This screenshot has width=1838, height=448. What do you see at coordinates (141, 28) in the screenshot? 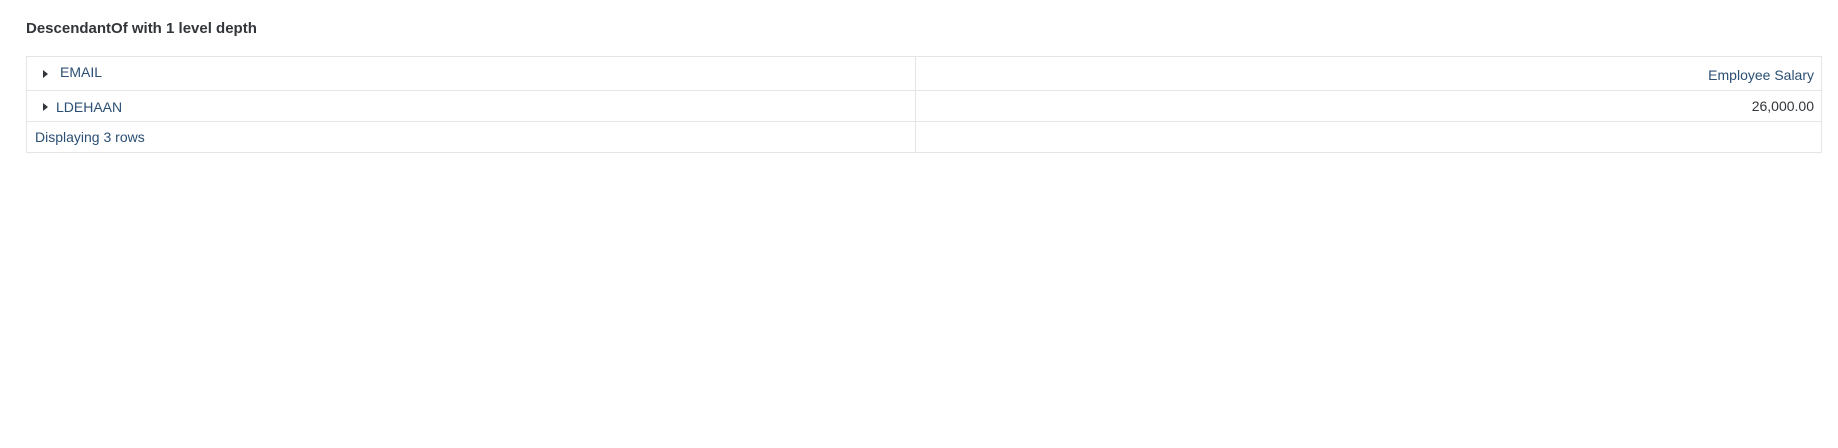
I see `report-title: DescendantOf with 1 level depth` at bounding box center [141, 28].